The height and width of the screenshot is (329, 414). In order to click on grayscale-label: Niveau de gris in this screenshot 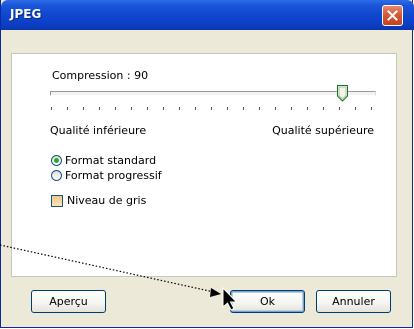, I will do `click(107, 200)`.